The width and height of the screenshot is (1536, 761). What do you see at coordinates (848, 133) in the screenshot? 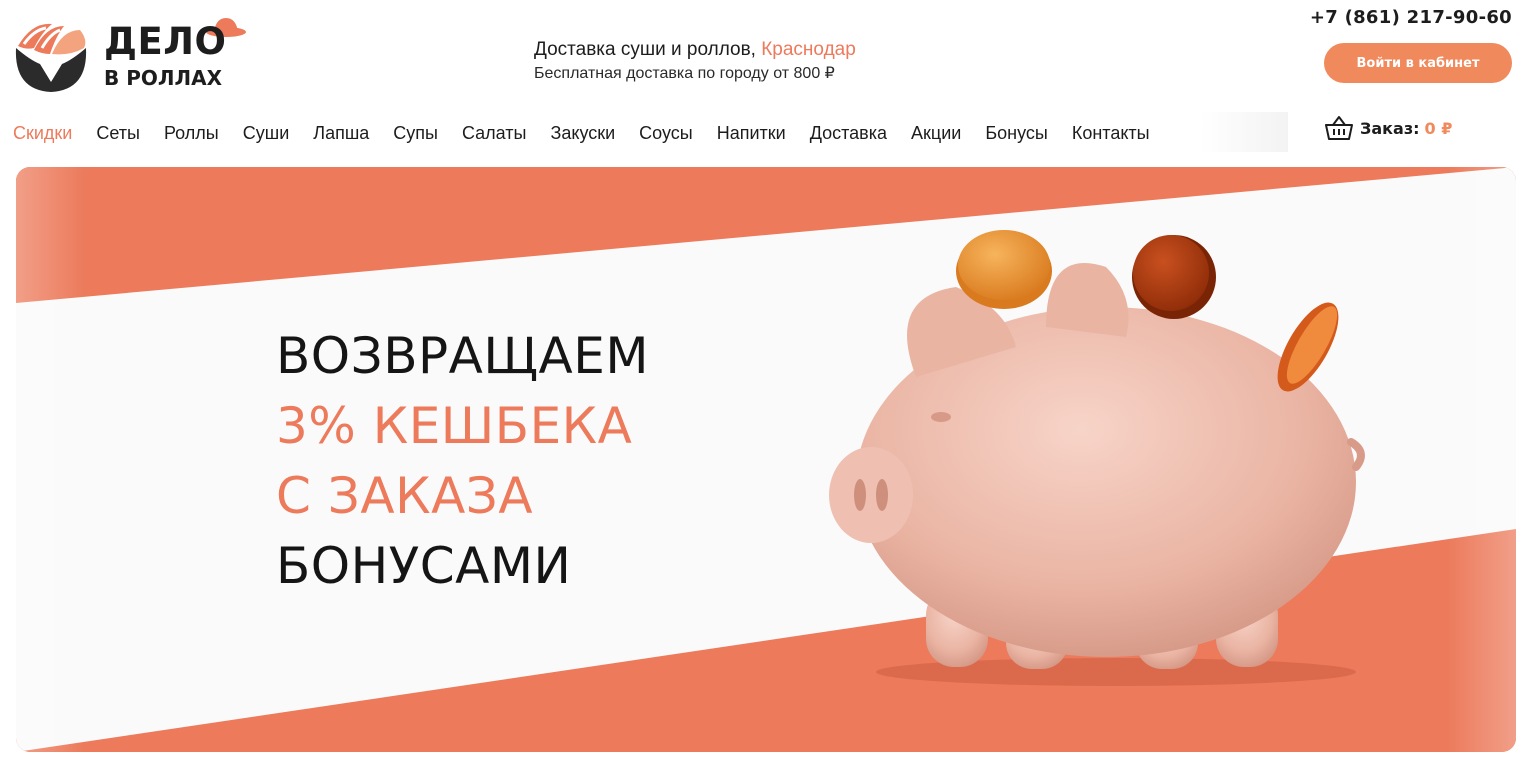
I see `nav-item-delivery: Доставка` at bounding box center [848, 133].